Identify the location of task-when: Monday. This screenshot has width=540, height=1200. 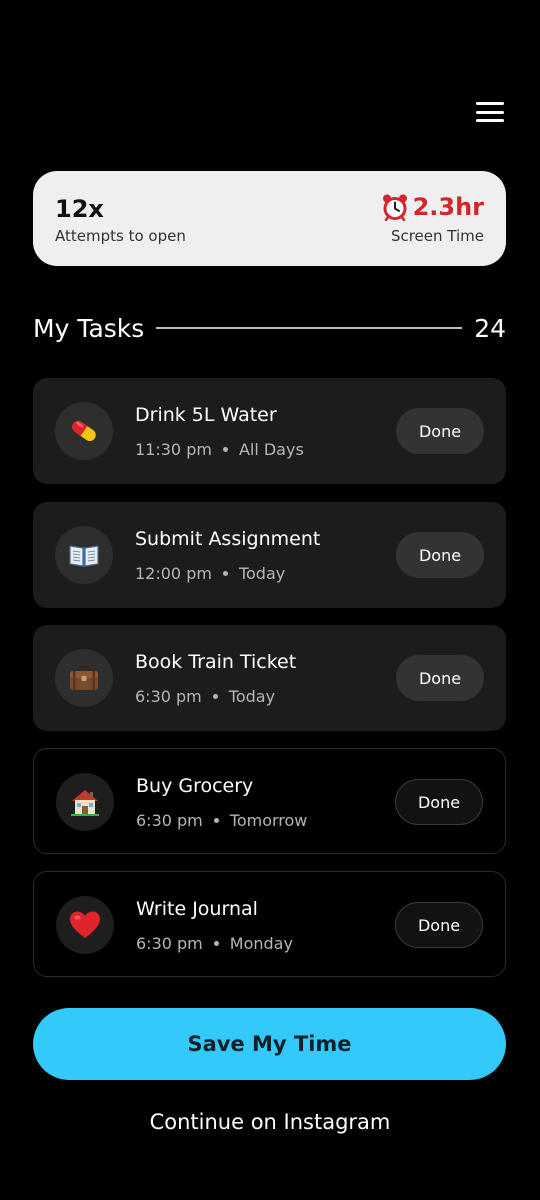
(261, 943).